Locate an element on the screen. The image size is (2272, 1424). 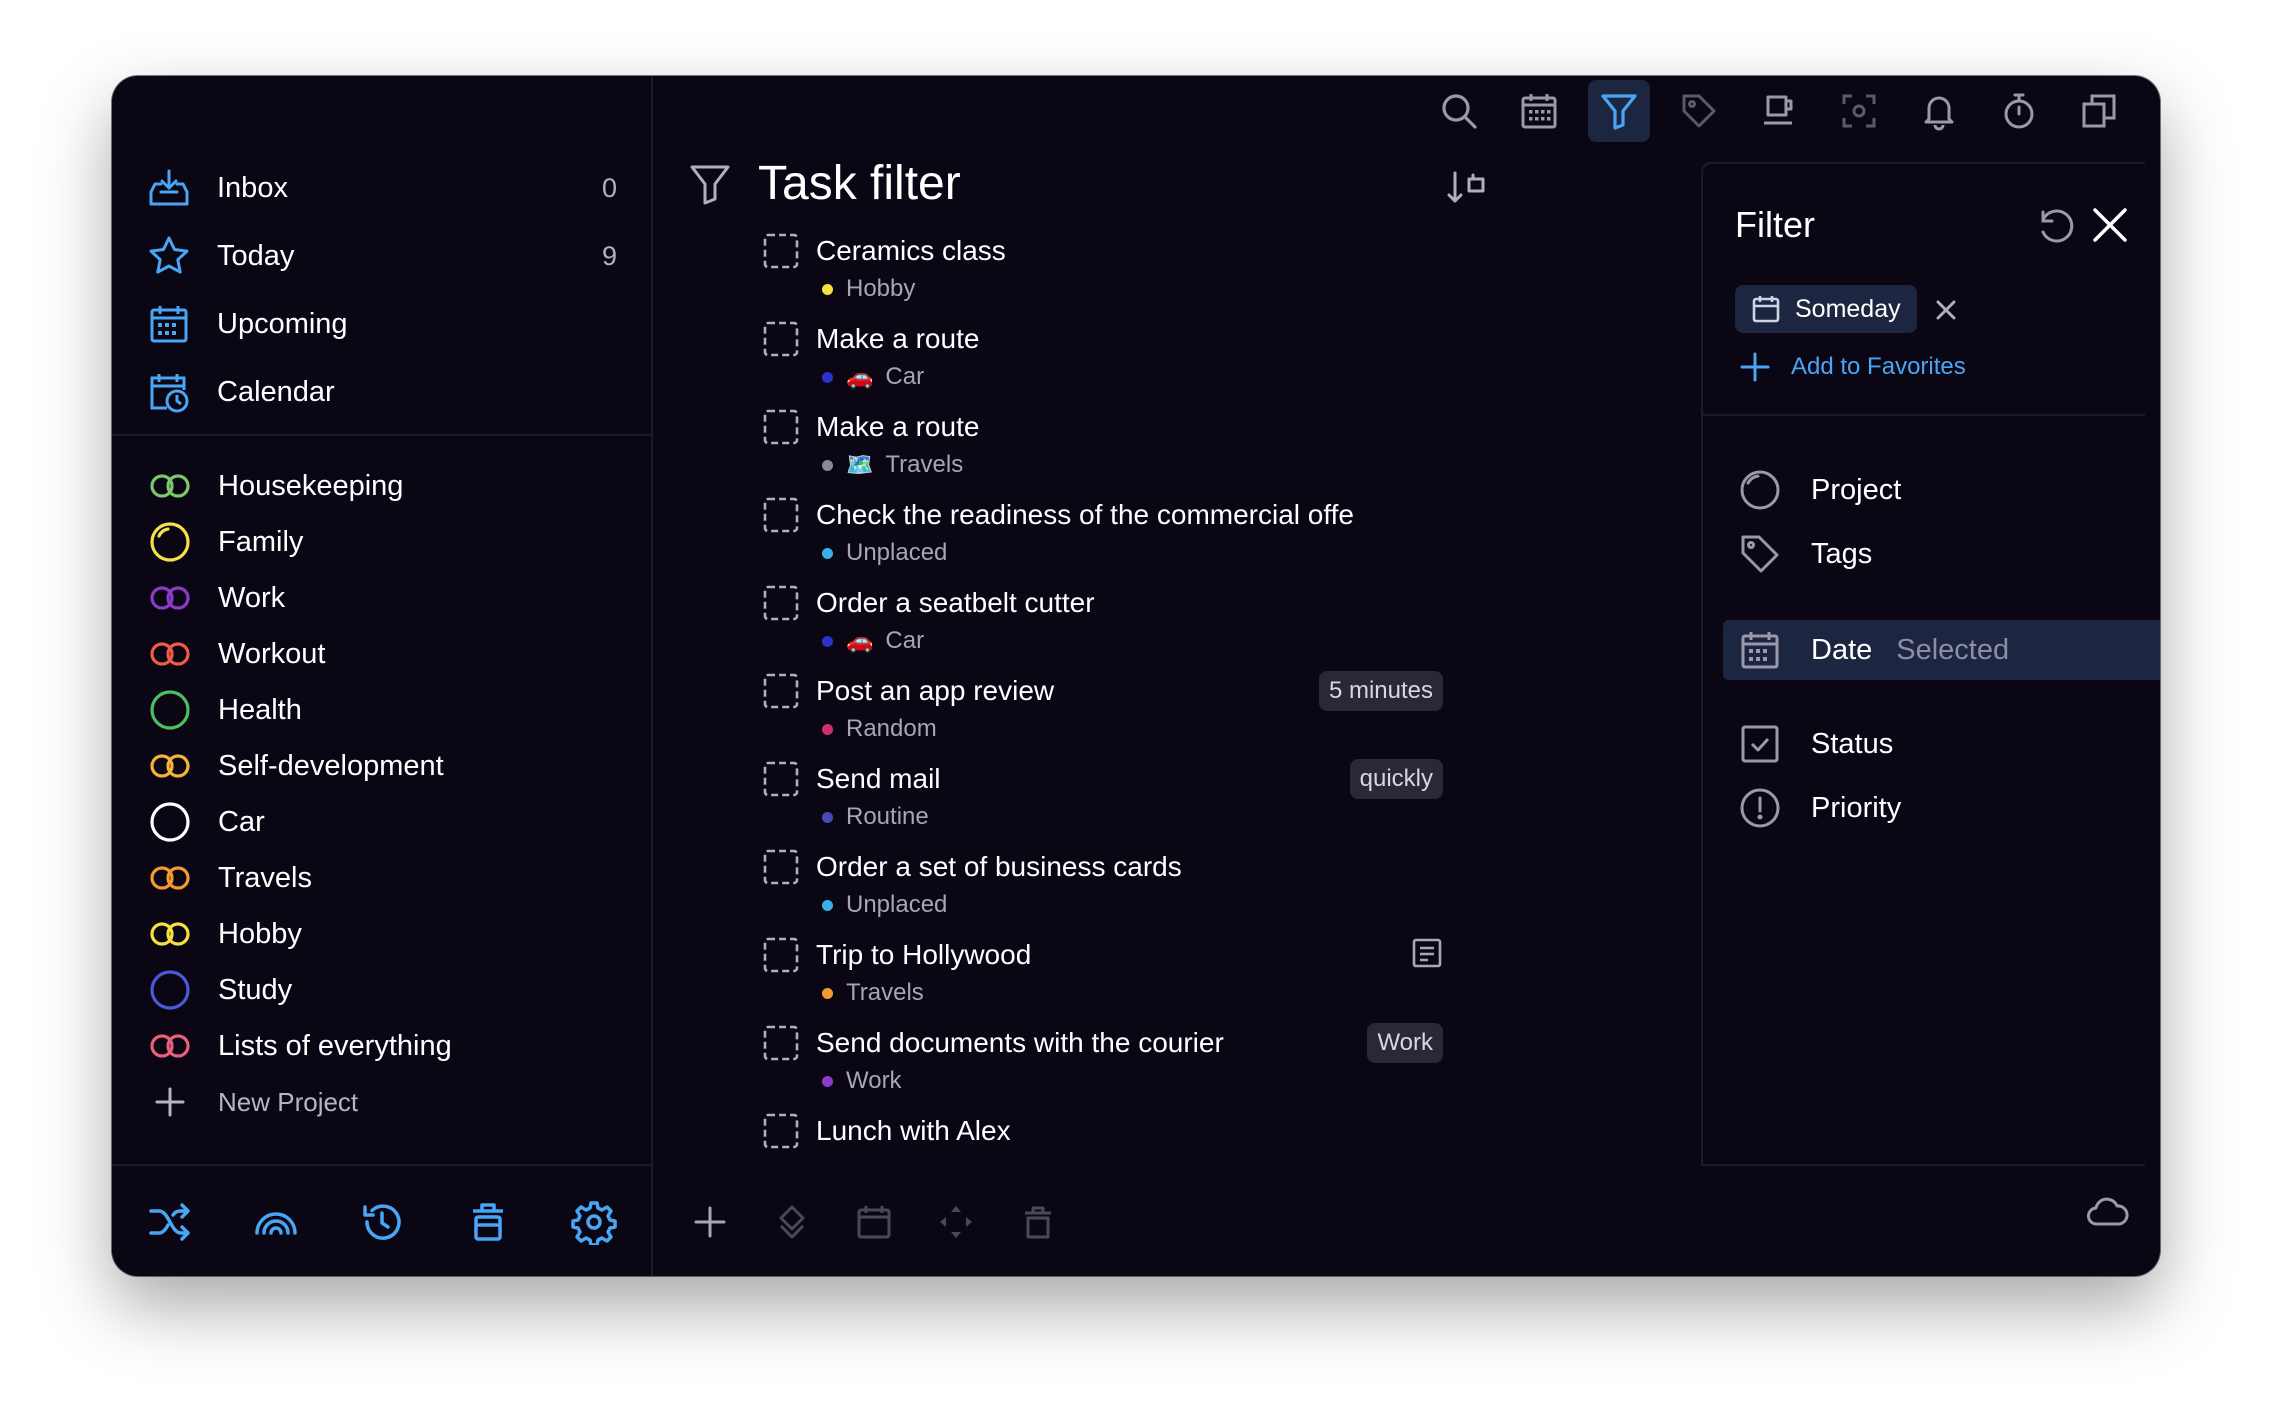
task-project-label: Travels is located at coordinates (924, 464).